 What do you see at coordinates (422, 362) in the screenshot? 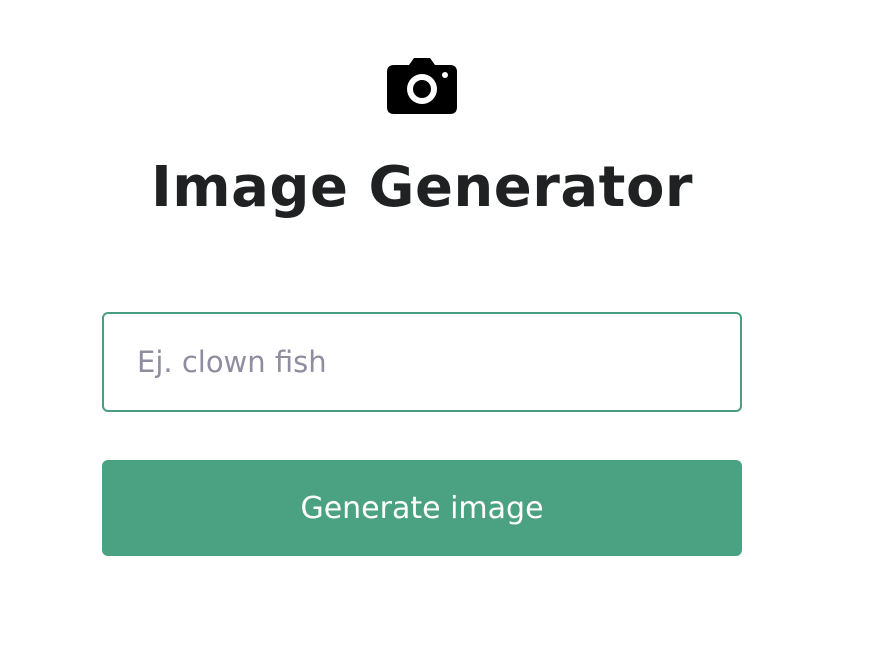
I see `prompt-input` at bounding box center [422, 362].